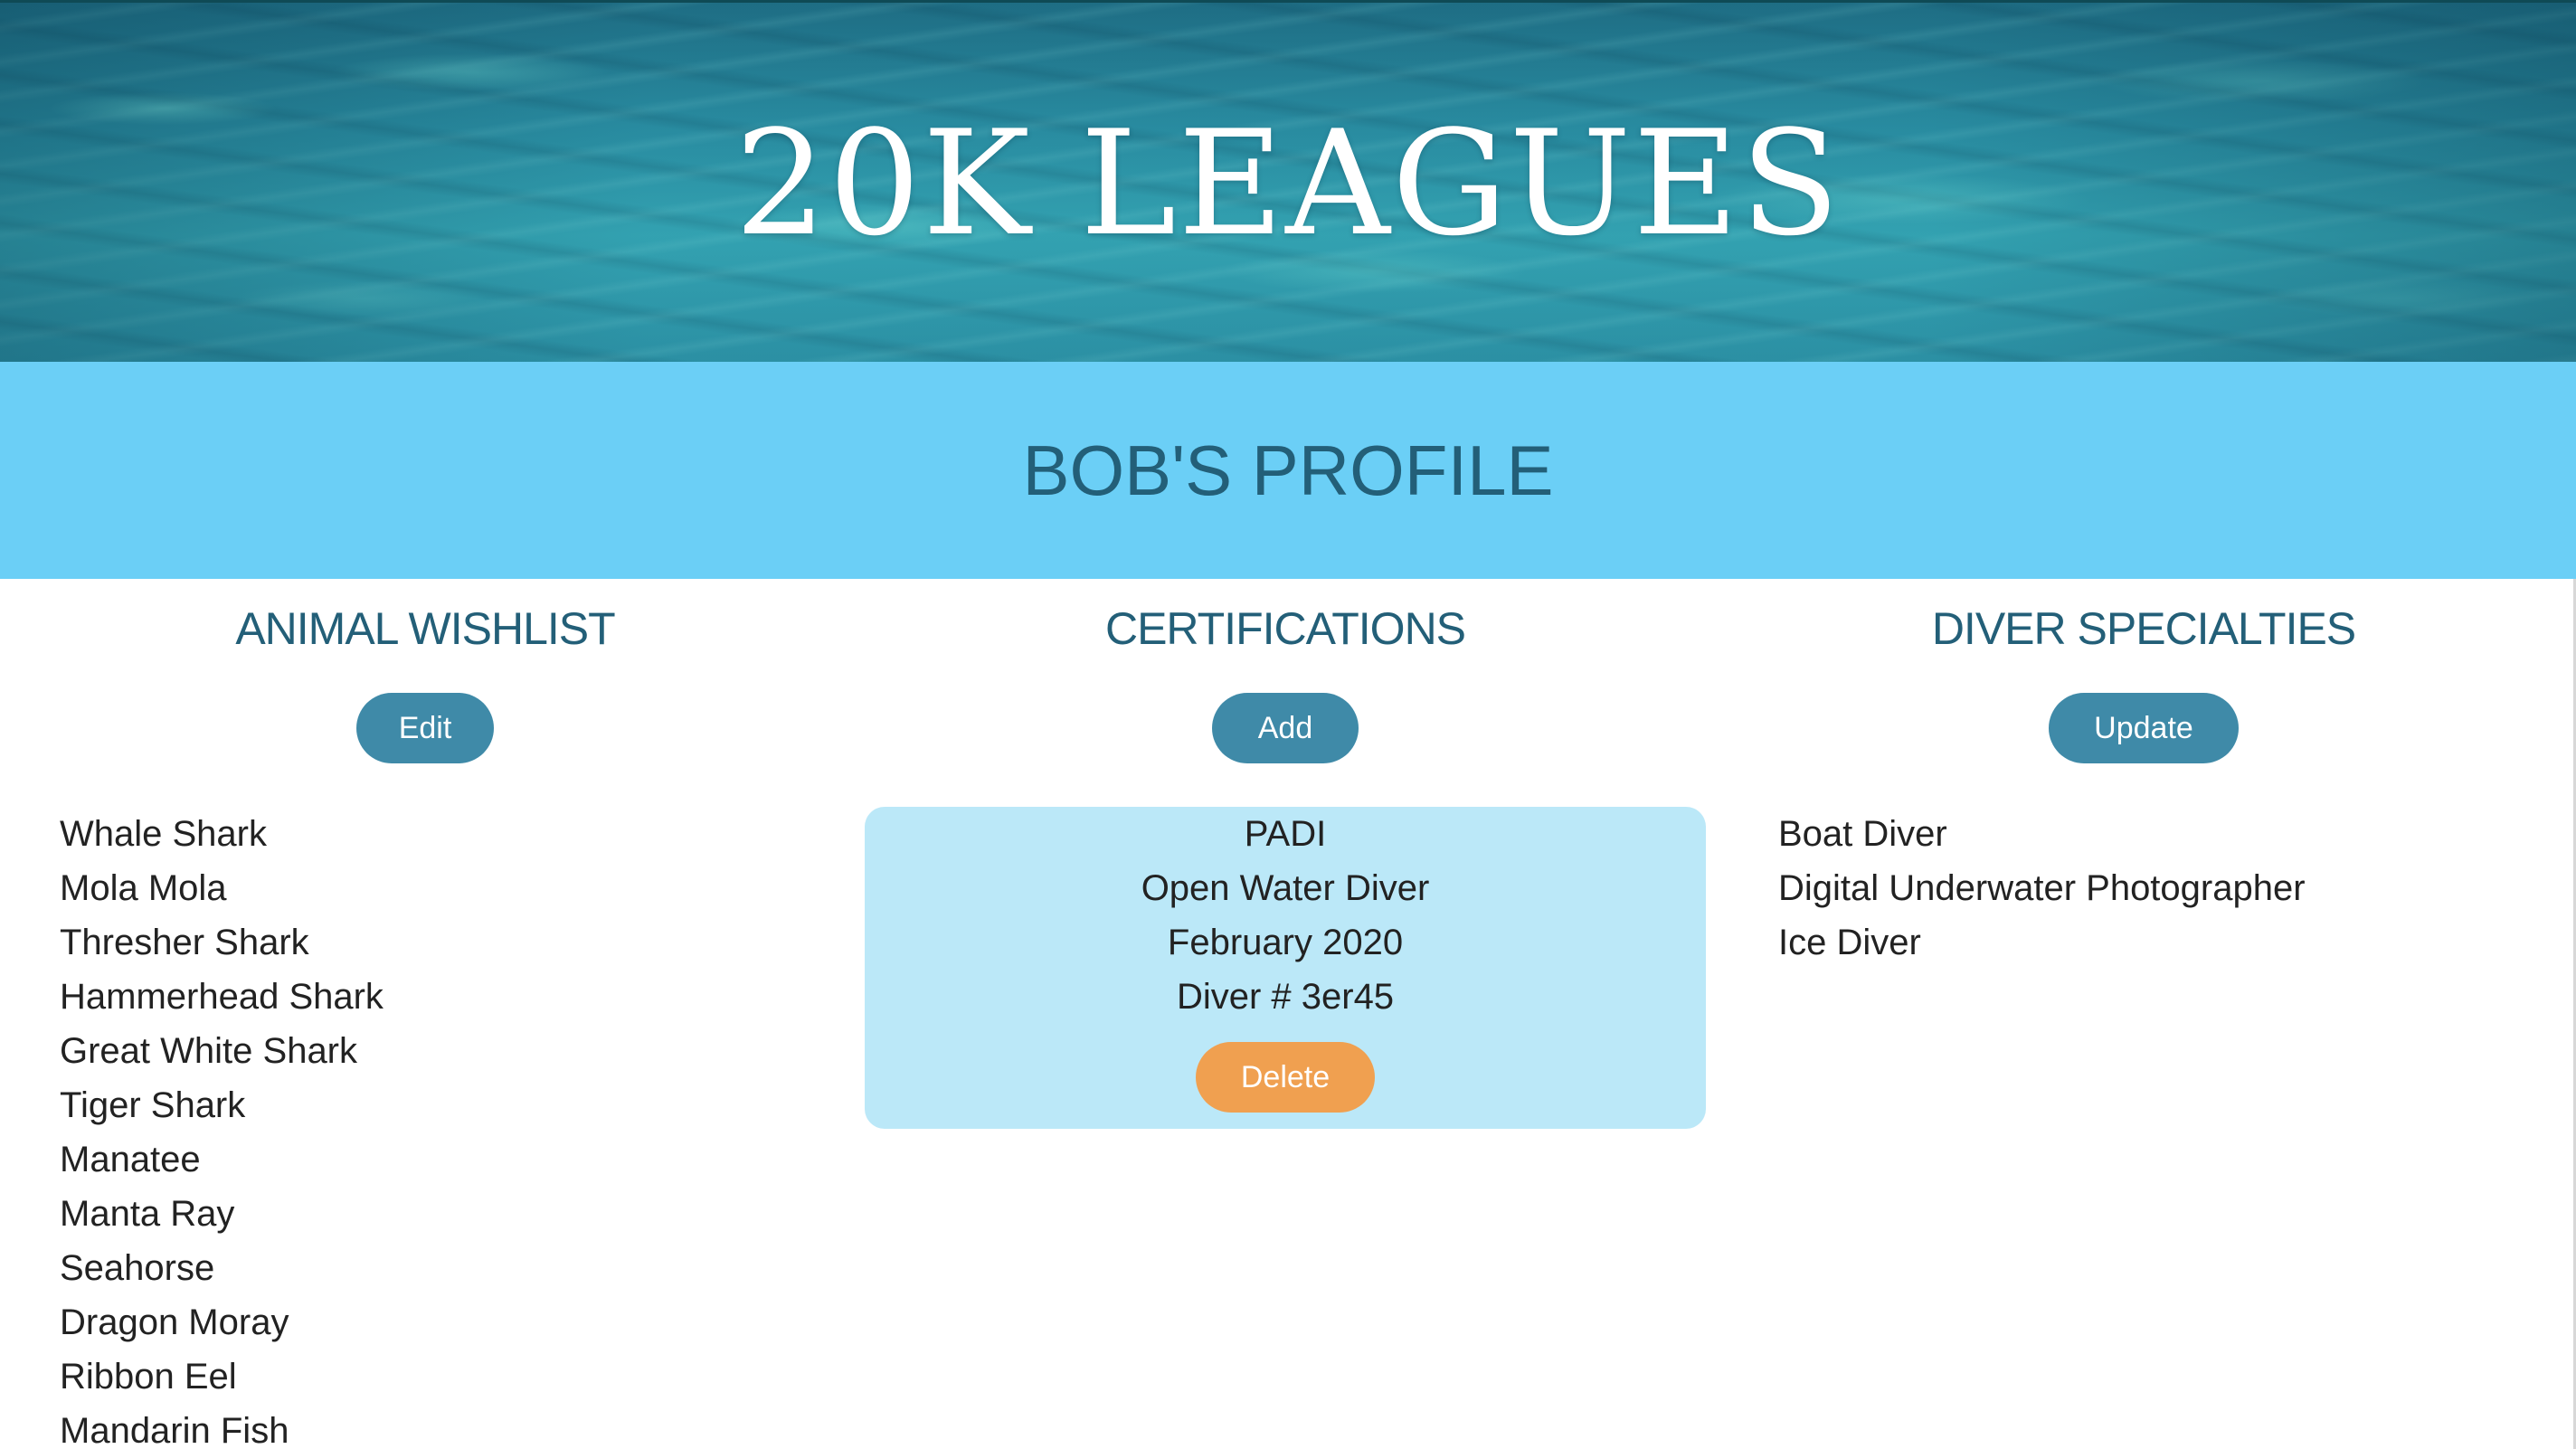 The height and width of the screenshot is (1449, 2576). What do you see at coordinates (164, 834) in the screenshot?
I see `wishlist-item: Whale Shark` at bounding box center [164, 834].